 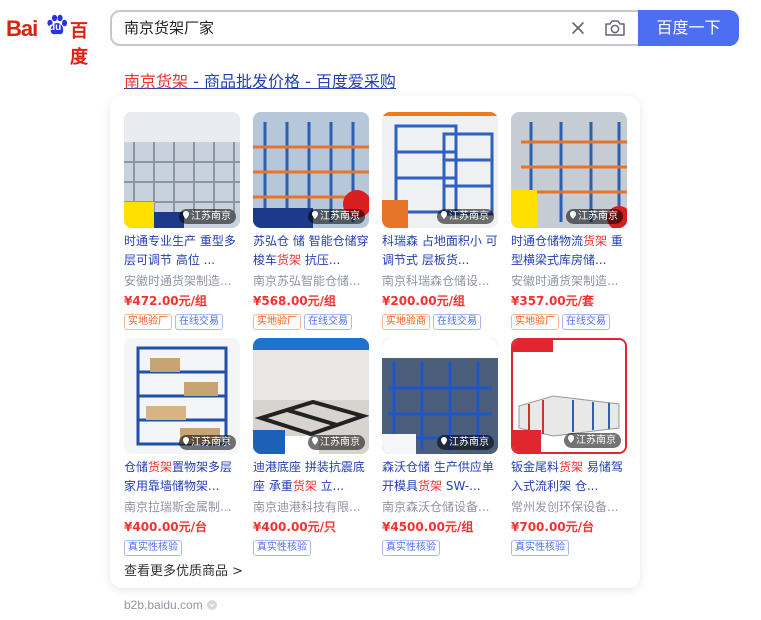 What do you see at coordinates (55, 27) in the screenshot?
I see `logo-paw-text: du` at bounding box center [55, 27].